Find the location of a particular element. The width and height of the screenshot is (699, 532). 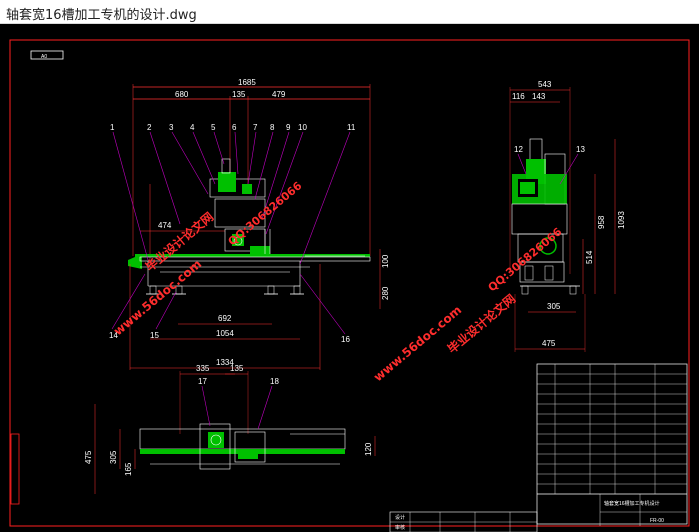

signer-review: 审核 is located at coordinates (400, 527).